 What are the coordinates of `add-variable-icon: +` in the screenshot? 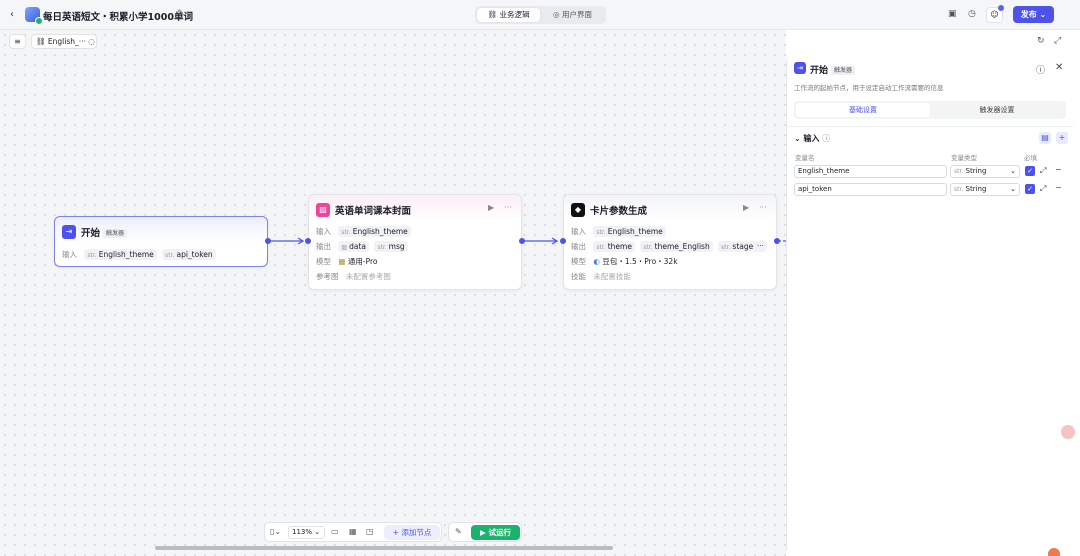 It's located at (1062, 138).